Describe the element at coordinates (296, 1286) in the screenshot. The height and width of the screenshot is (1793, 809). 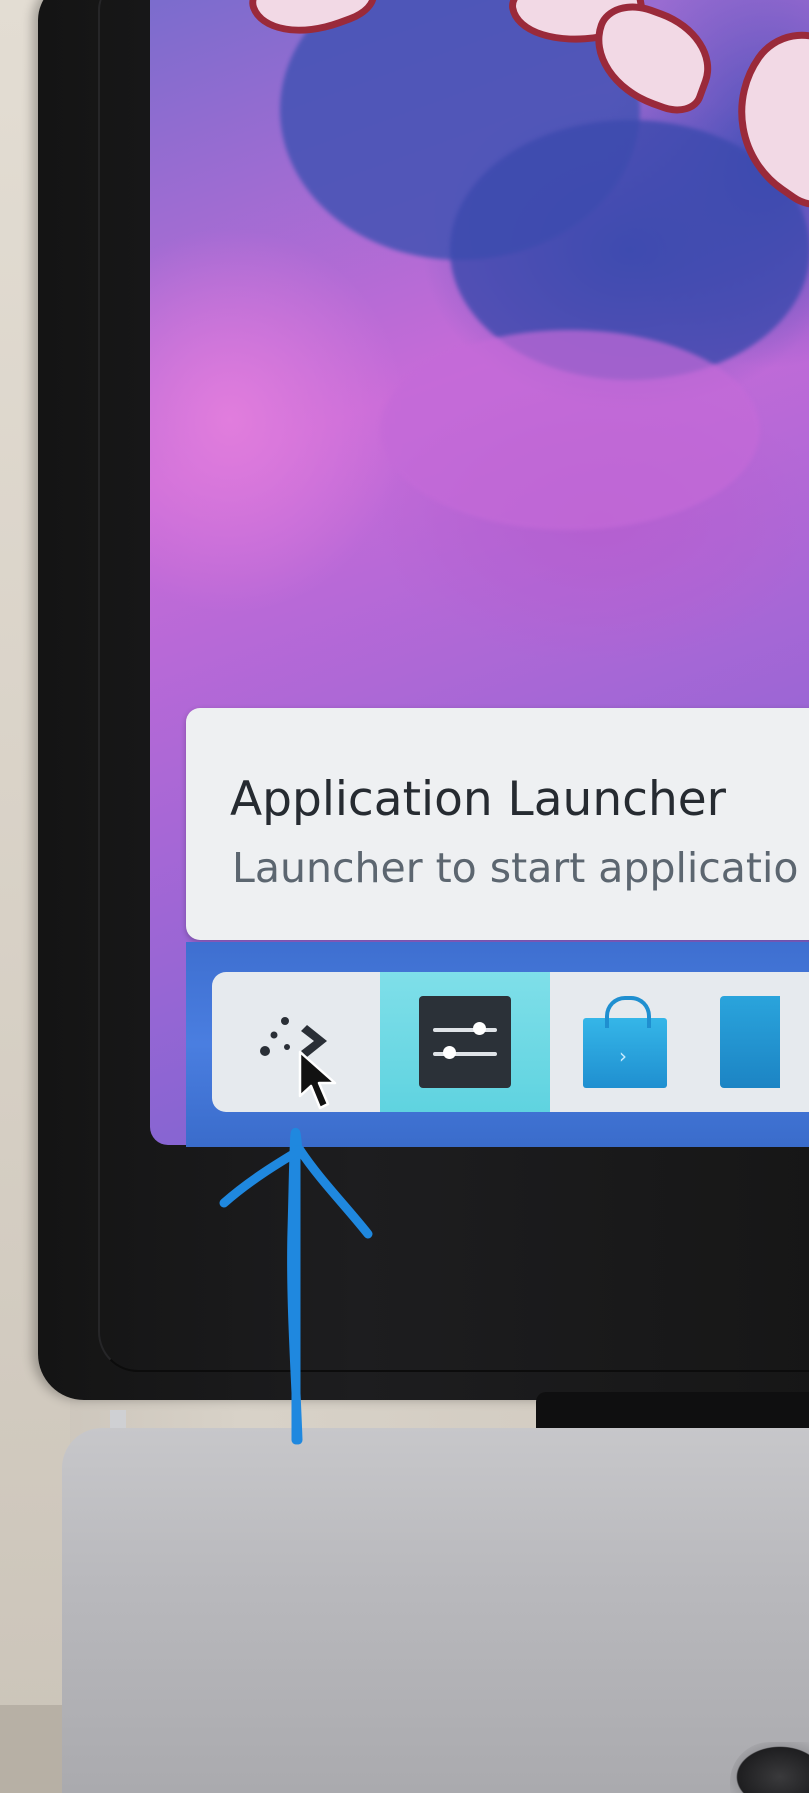
I see `hand-drawn-arrow-up-icon` at that location.